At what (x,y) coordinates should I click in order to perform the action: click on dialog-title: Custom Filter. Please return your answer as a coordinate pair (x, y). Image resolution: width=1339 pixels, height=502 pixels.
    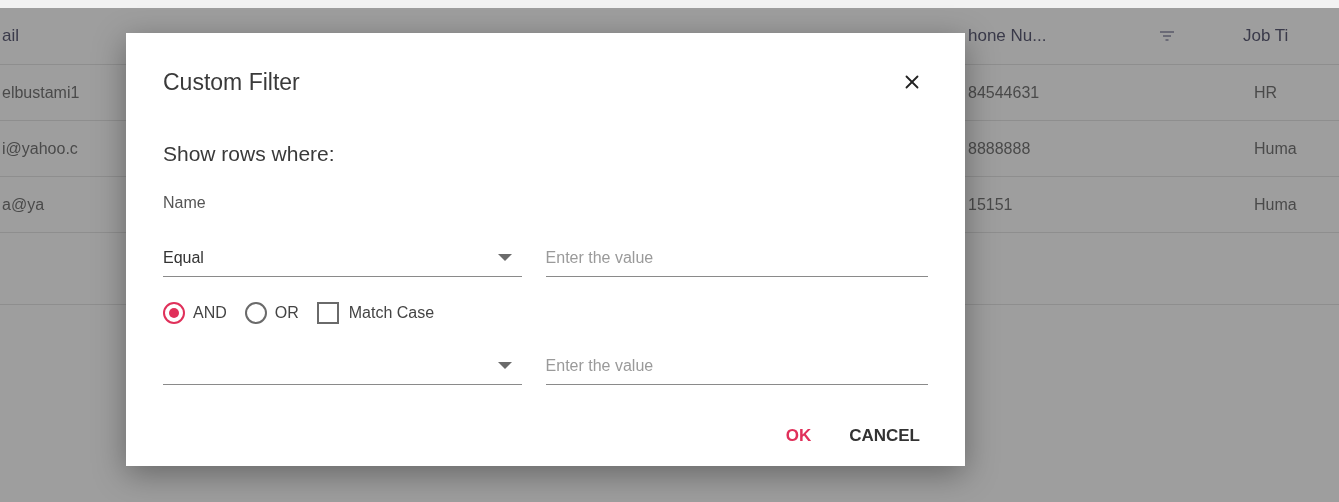
    Looking at the image, I should click on (231, 82).